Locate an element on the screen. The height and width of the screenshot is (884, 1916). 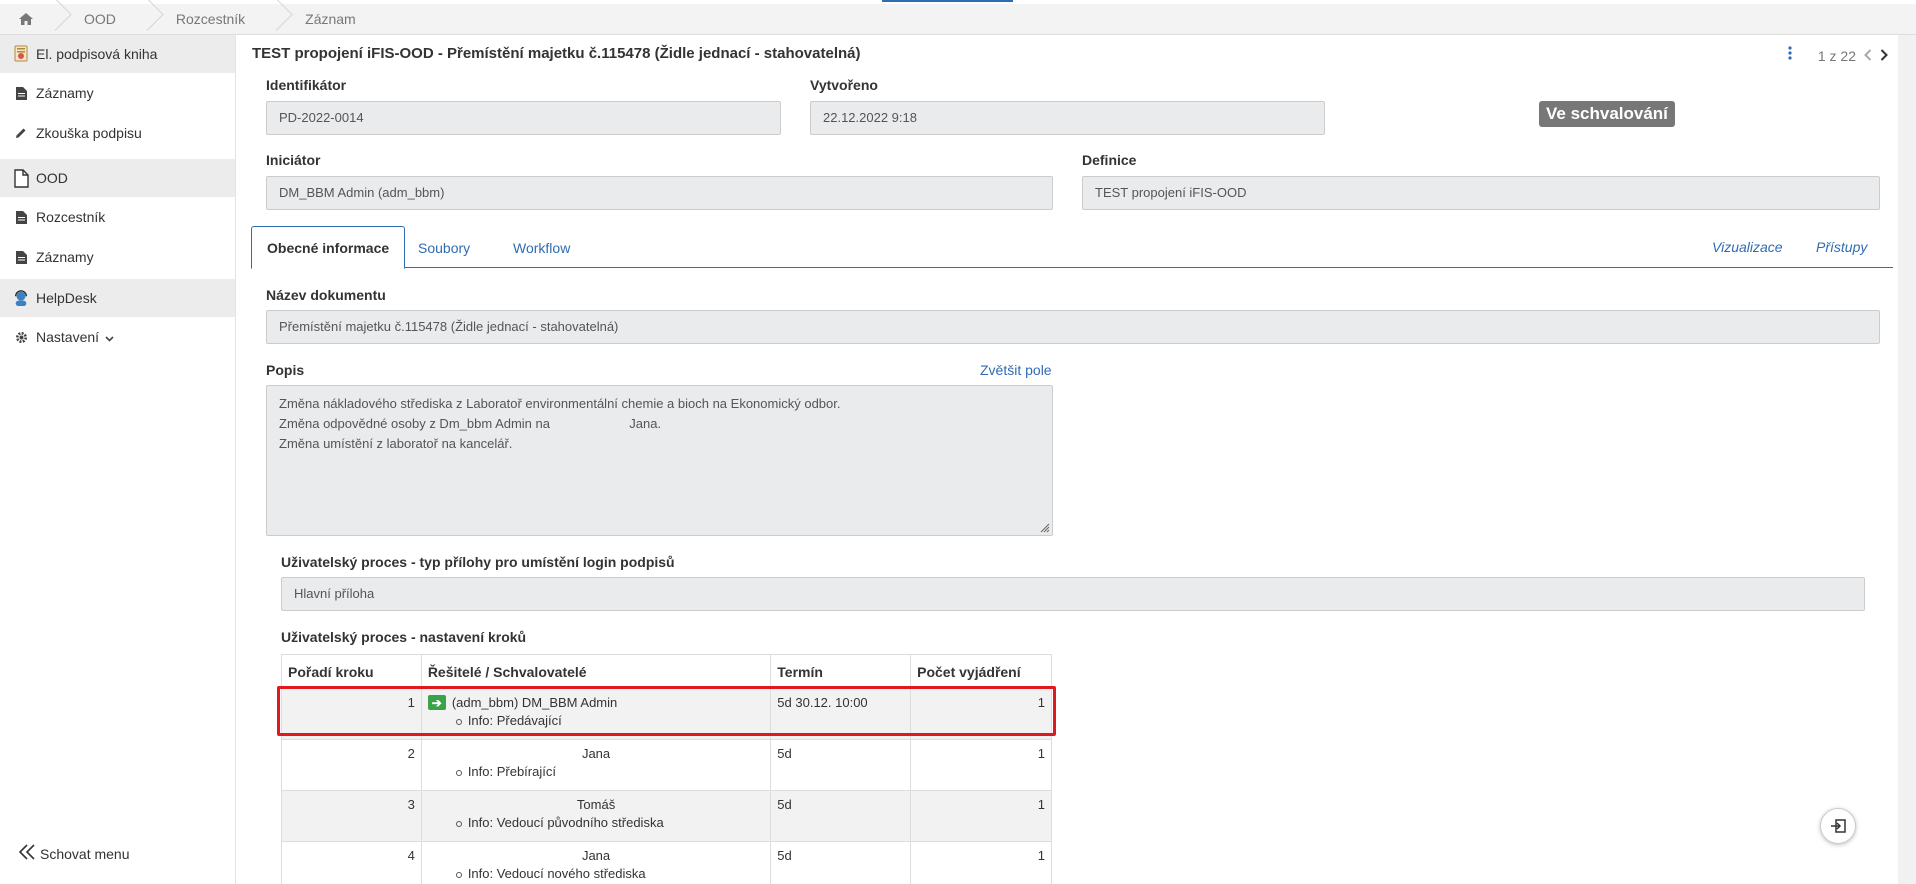
chevron-left-icon is located at coordinates (1868, 56).